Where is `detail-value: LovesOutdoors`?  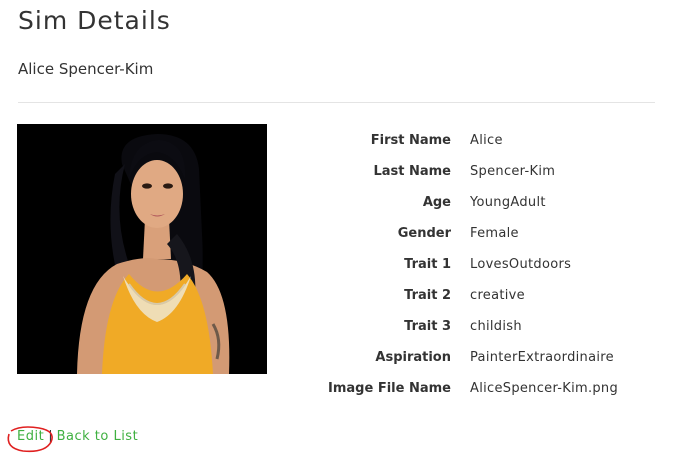 detail-value: LovesOutdoors is located at coordinates (521, 264).